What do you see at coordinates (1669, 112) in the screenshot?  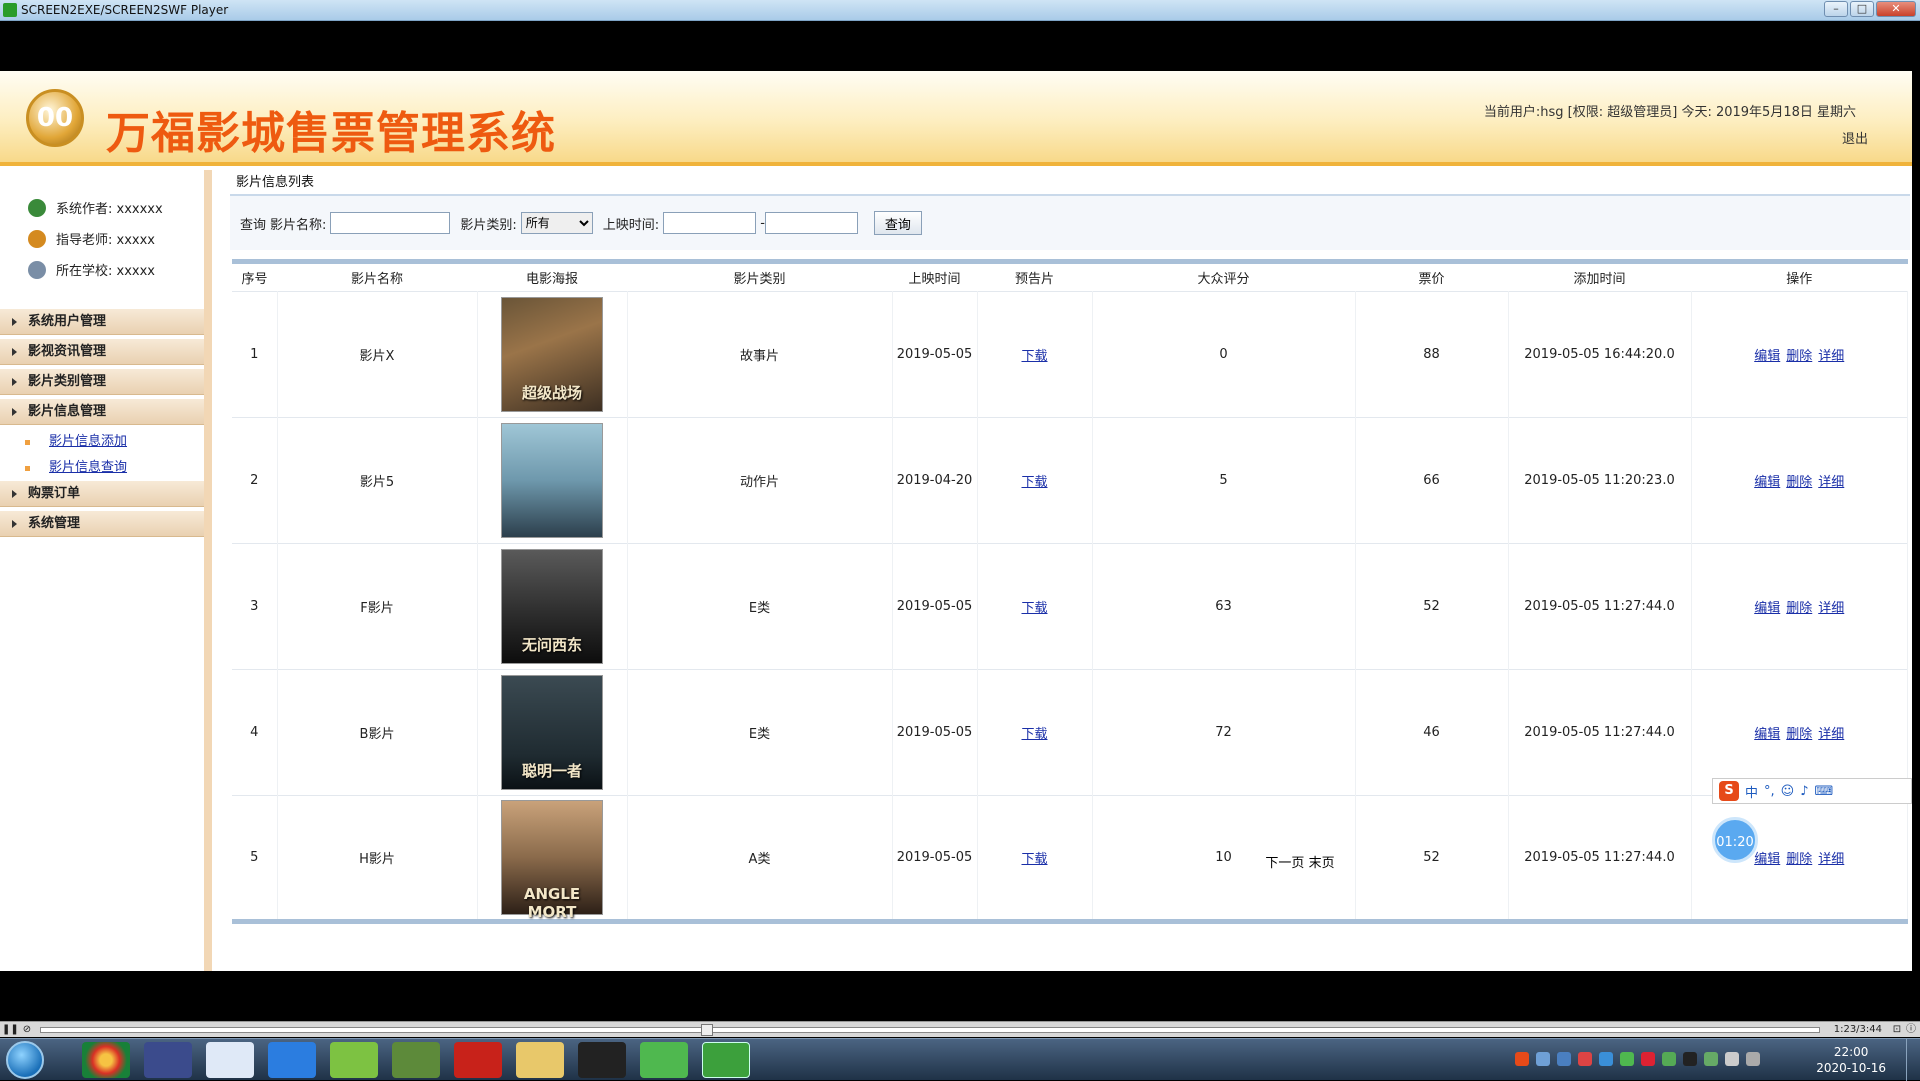 I see `user-info: 当前用户:hsg [权限: 超级管理员] 今天: 2019年5月18日 星期六` at bounding box center [1669, 112].